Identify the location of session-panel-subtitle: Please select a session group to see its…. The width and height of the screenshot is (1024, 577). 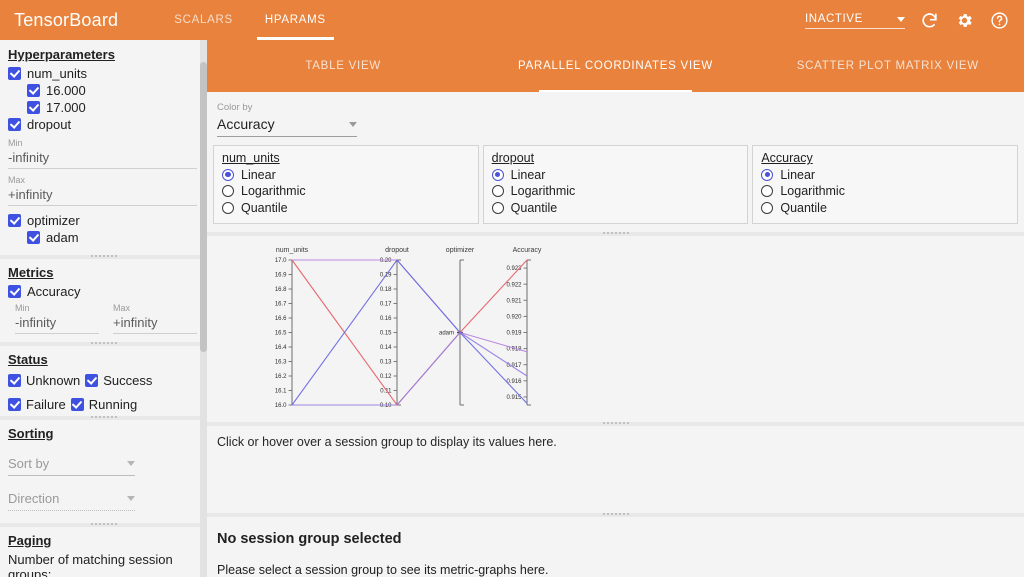
(383, 570).